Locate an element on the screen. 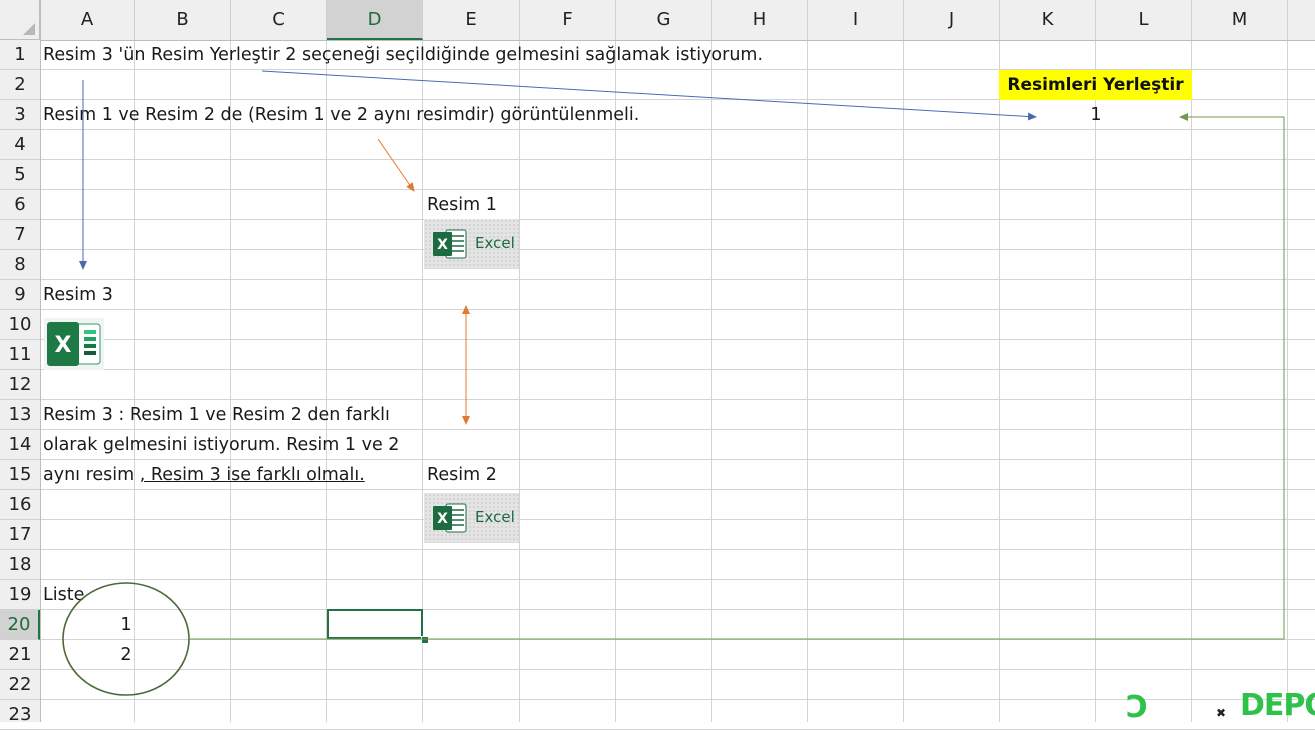 The image size is (1315, 730). watermark-logo-left: Ↄ is located at coordinates (1137, 707).